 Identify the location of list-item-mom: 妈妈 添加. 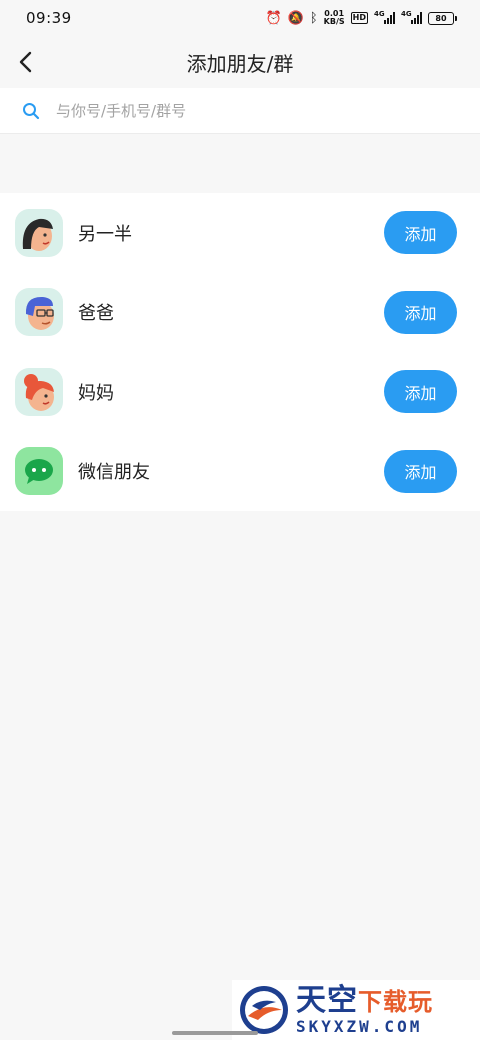
(240, 392).